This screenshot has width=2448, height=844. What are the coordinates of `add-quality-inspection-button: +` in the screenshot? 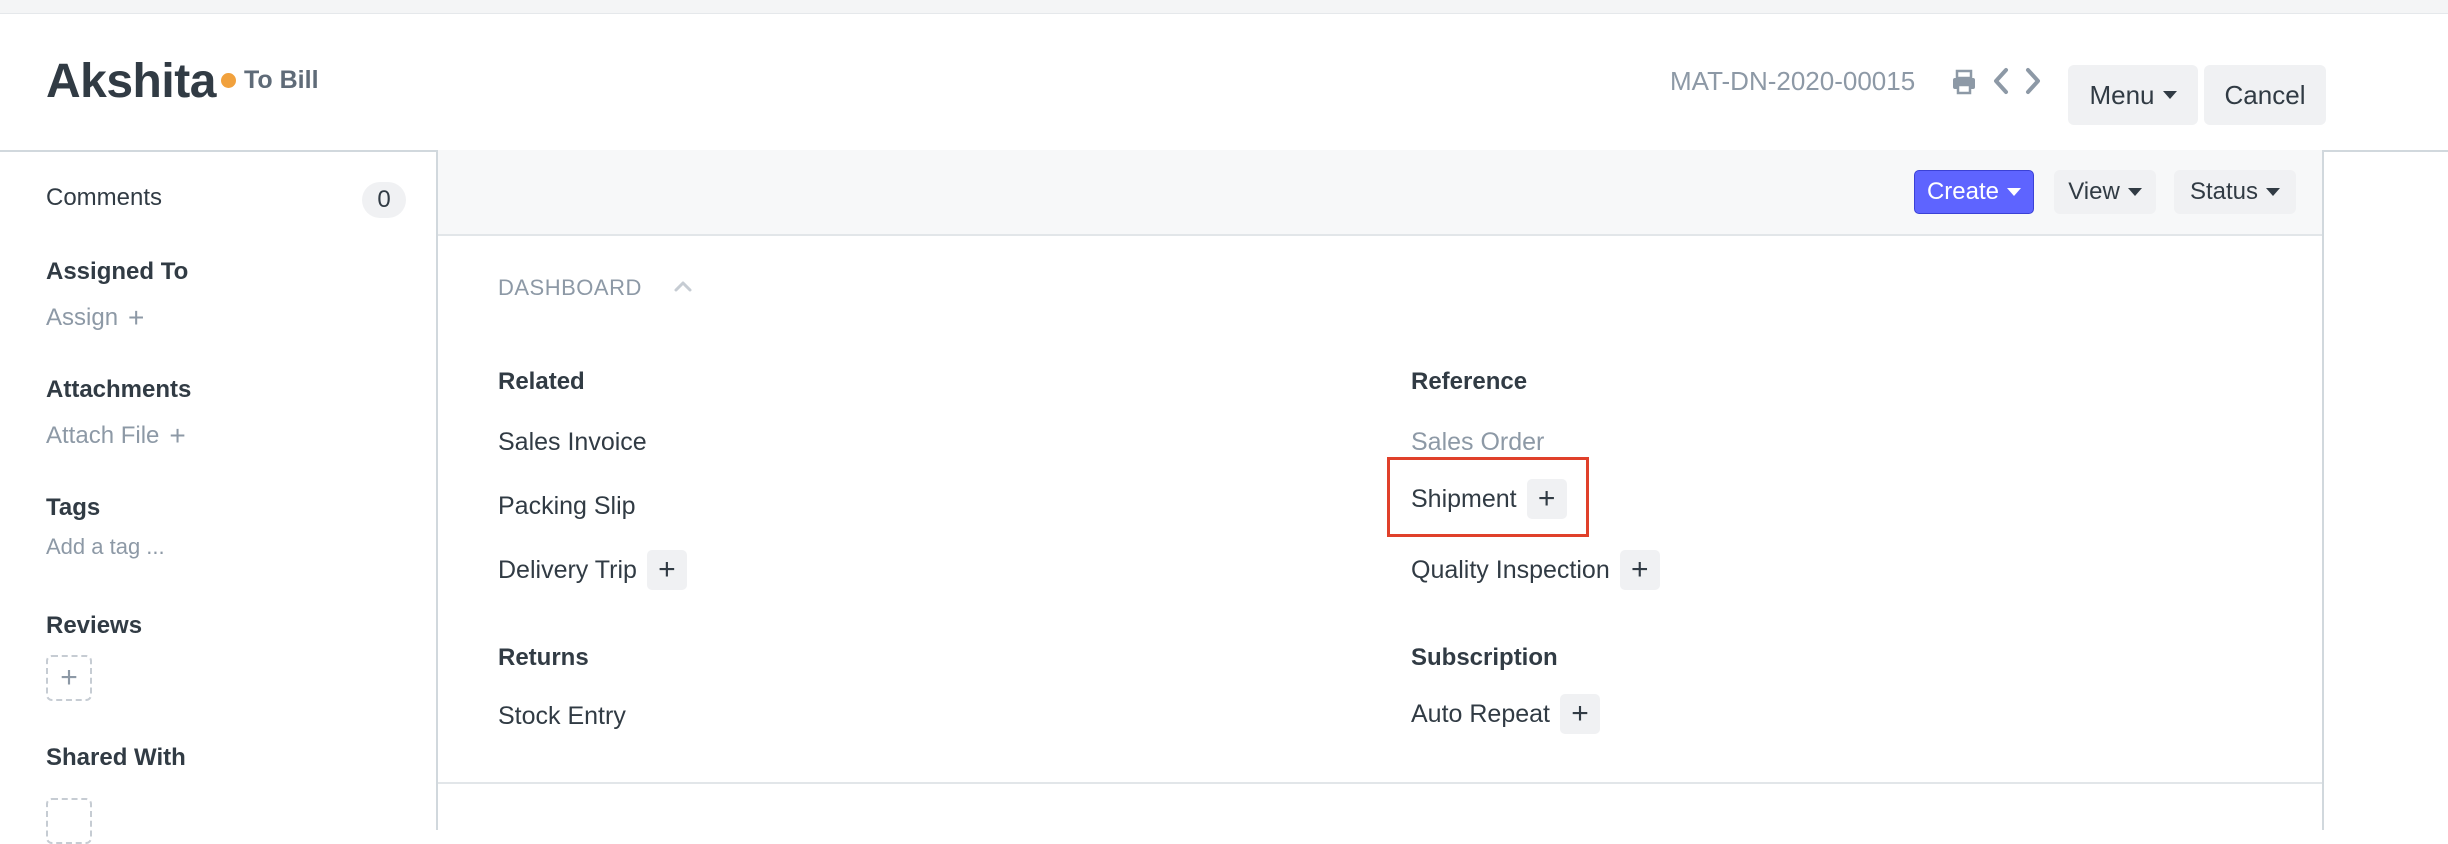 It's located at (1639, 570).